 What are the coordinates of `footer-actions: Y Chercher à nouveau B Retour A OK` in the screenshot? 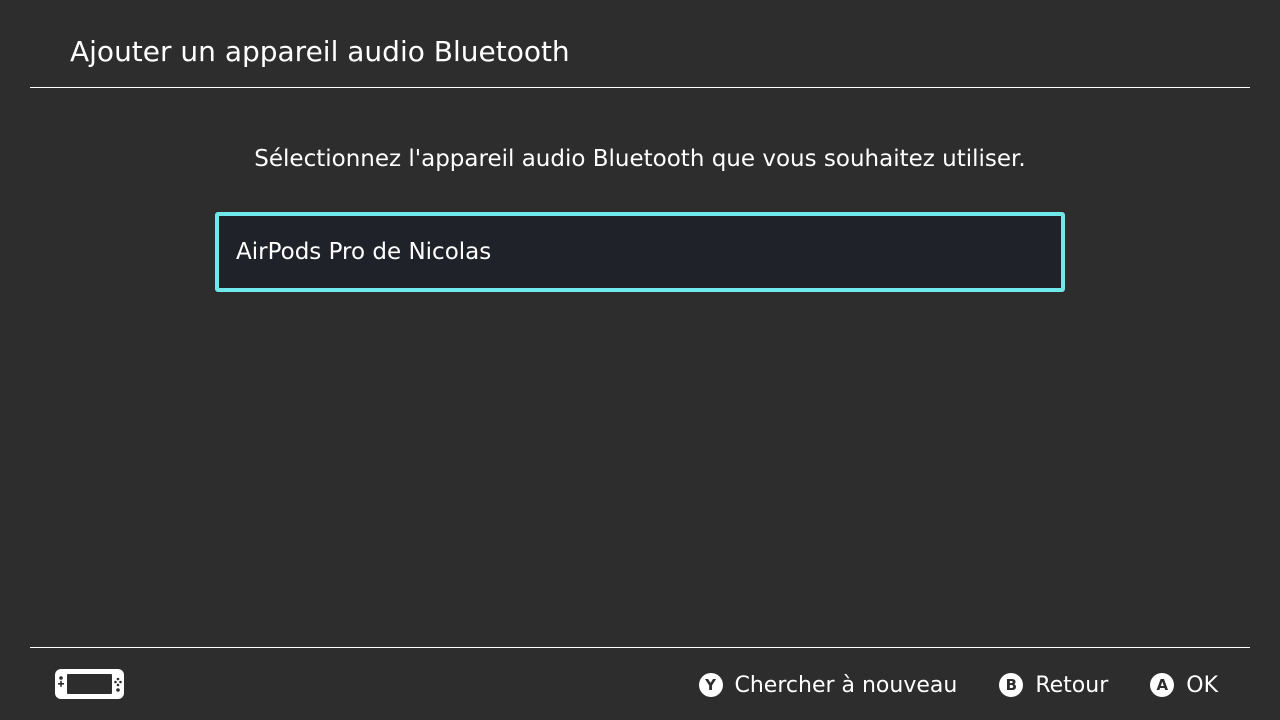 It's located at (958, 685).